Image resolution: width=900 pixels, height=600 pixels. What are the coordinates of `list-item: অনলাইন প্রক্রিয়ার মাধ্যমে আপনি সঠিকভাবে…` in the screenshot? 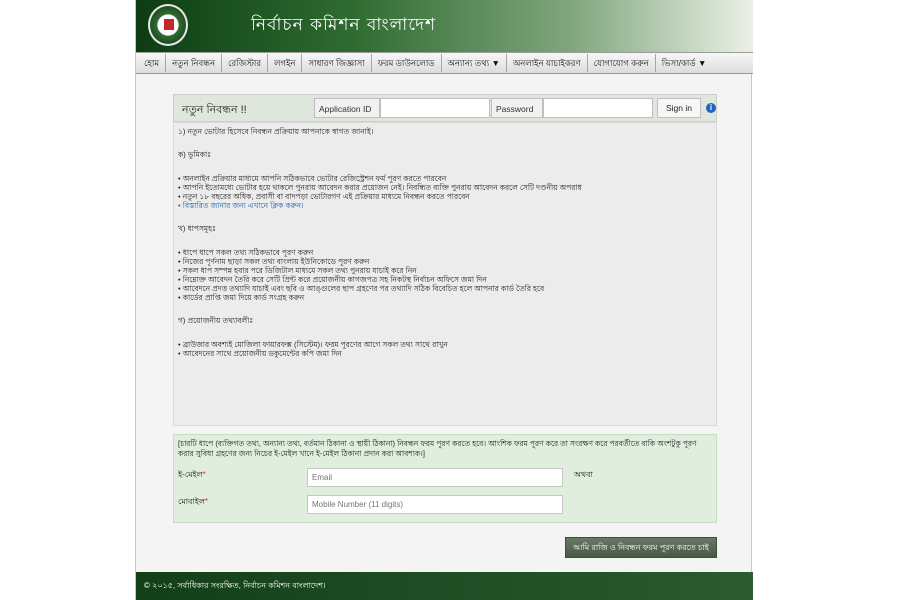 It's located at (445, 178).